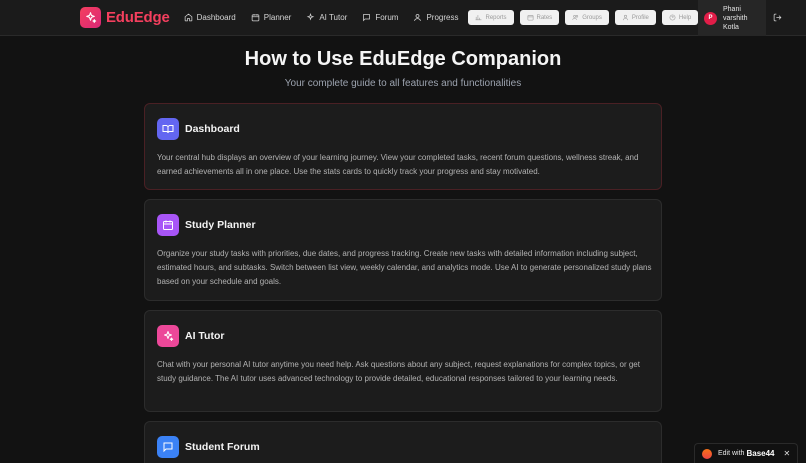 This screenshot has height=463, width=806. I want to click on nav-link-ai-tutor: AI Tutor, so click(326, 18).